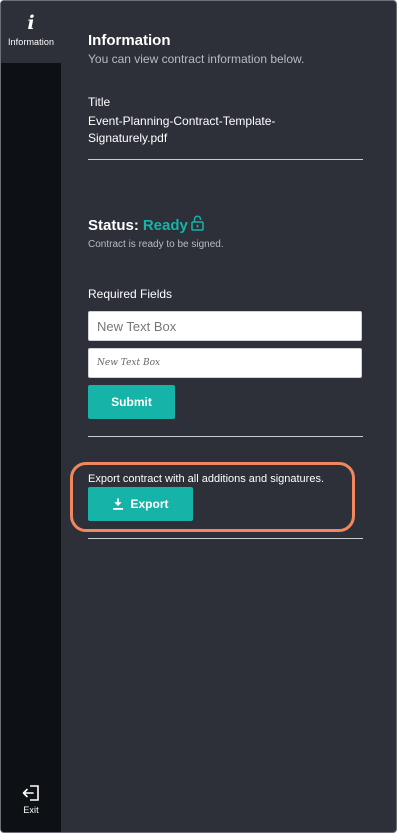 This screenshot has height=833, width=397. Describe the element at coordinates (113, 225) in the screenshot. I see `status-label: Status:` at that location.